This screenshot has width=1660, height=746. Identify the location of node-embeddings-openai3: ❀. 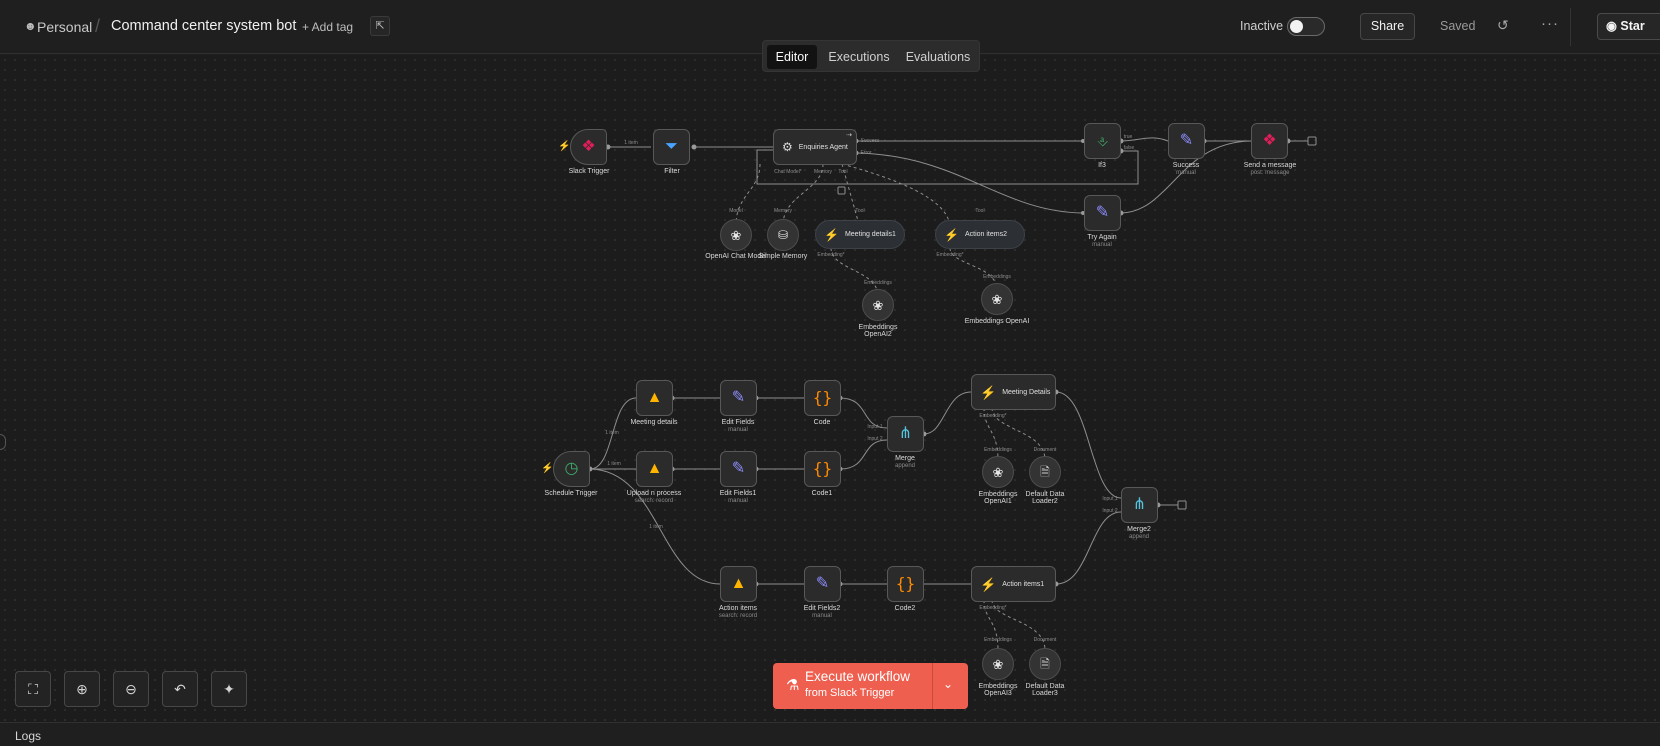
(998, 664).